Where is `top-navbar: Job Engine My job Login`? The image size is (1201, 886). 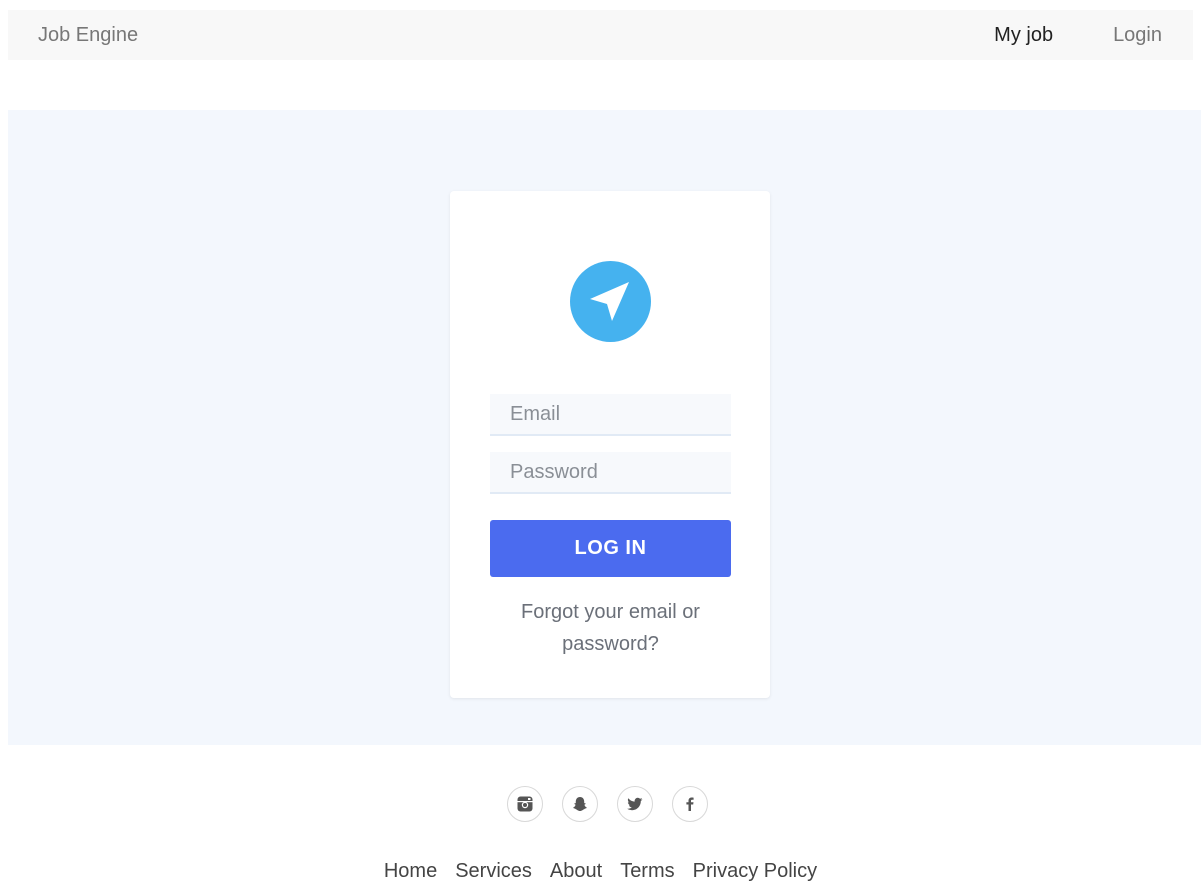 top-navbar: Job Engine My job Login is located at coordinates (600, 35).